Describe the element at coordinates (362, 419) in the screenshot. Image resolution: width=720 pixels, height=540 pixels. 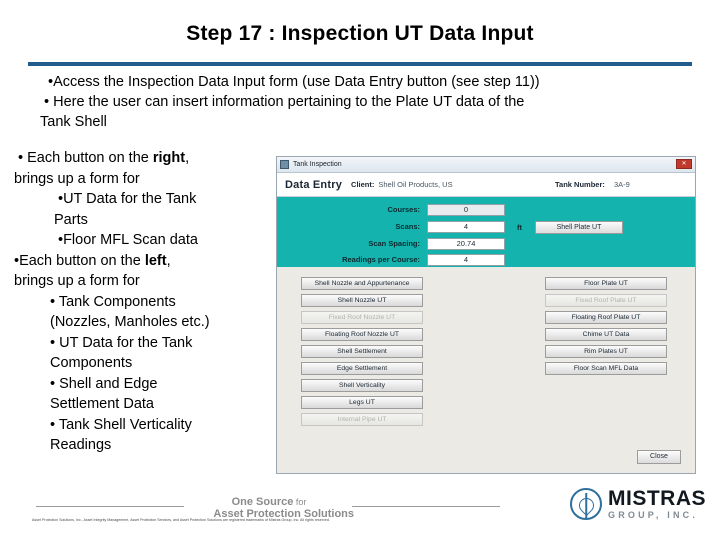
I see `button-internal-pipe-ut: Internal Pipe UT` at that location.